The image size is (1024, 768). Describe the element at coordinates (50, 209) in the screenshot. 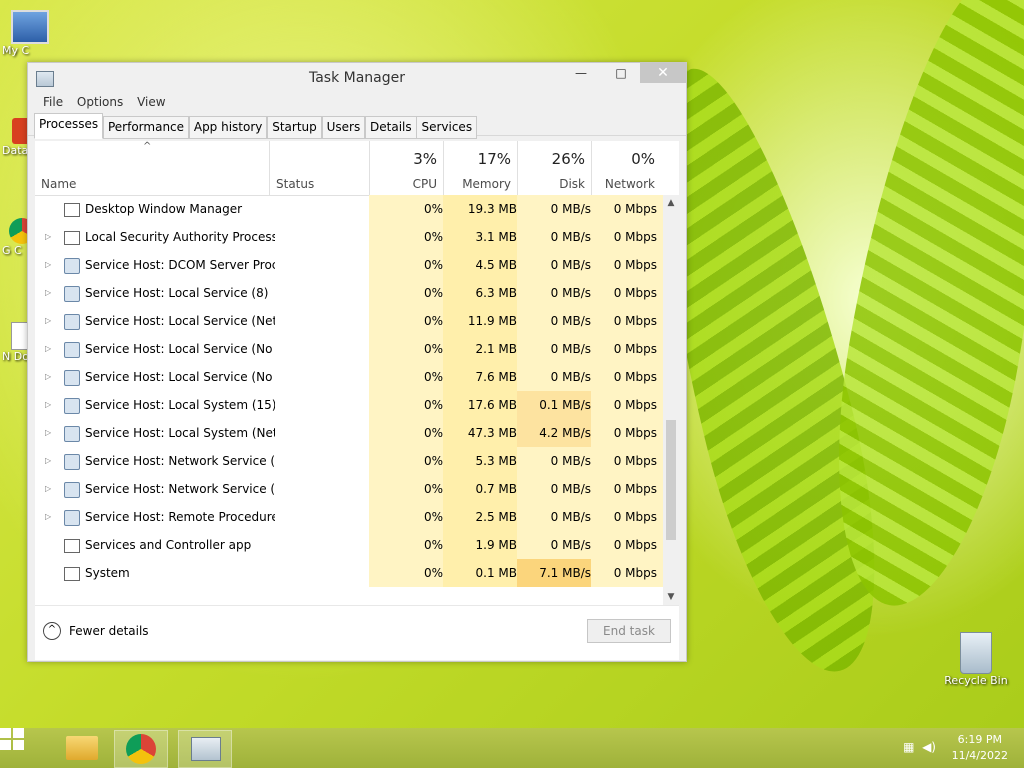

I see `expand-chevron-icon` at that location.